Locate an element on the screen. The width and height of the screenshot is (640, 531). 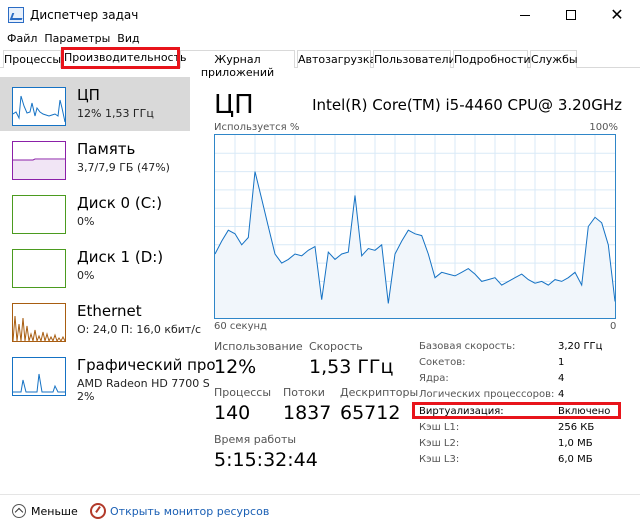
close-button: ✕ is located at coordinates (617, 15).